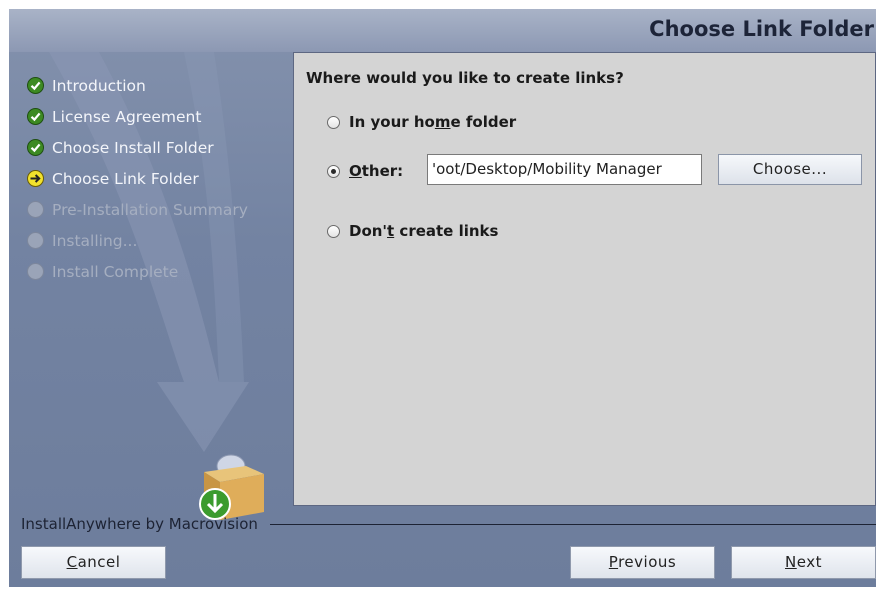 The width and height of the screenshot is (878, 590). I want to click on step-label: Choose Install Folder, so click(133, 147).